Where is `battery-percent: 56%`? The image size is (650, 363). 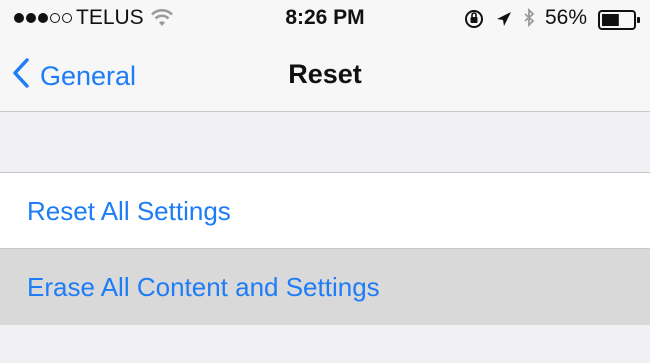
battery-percent: 56% is located at coordinates (566, 17).